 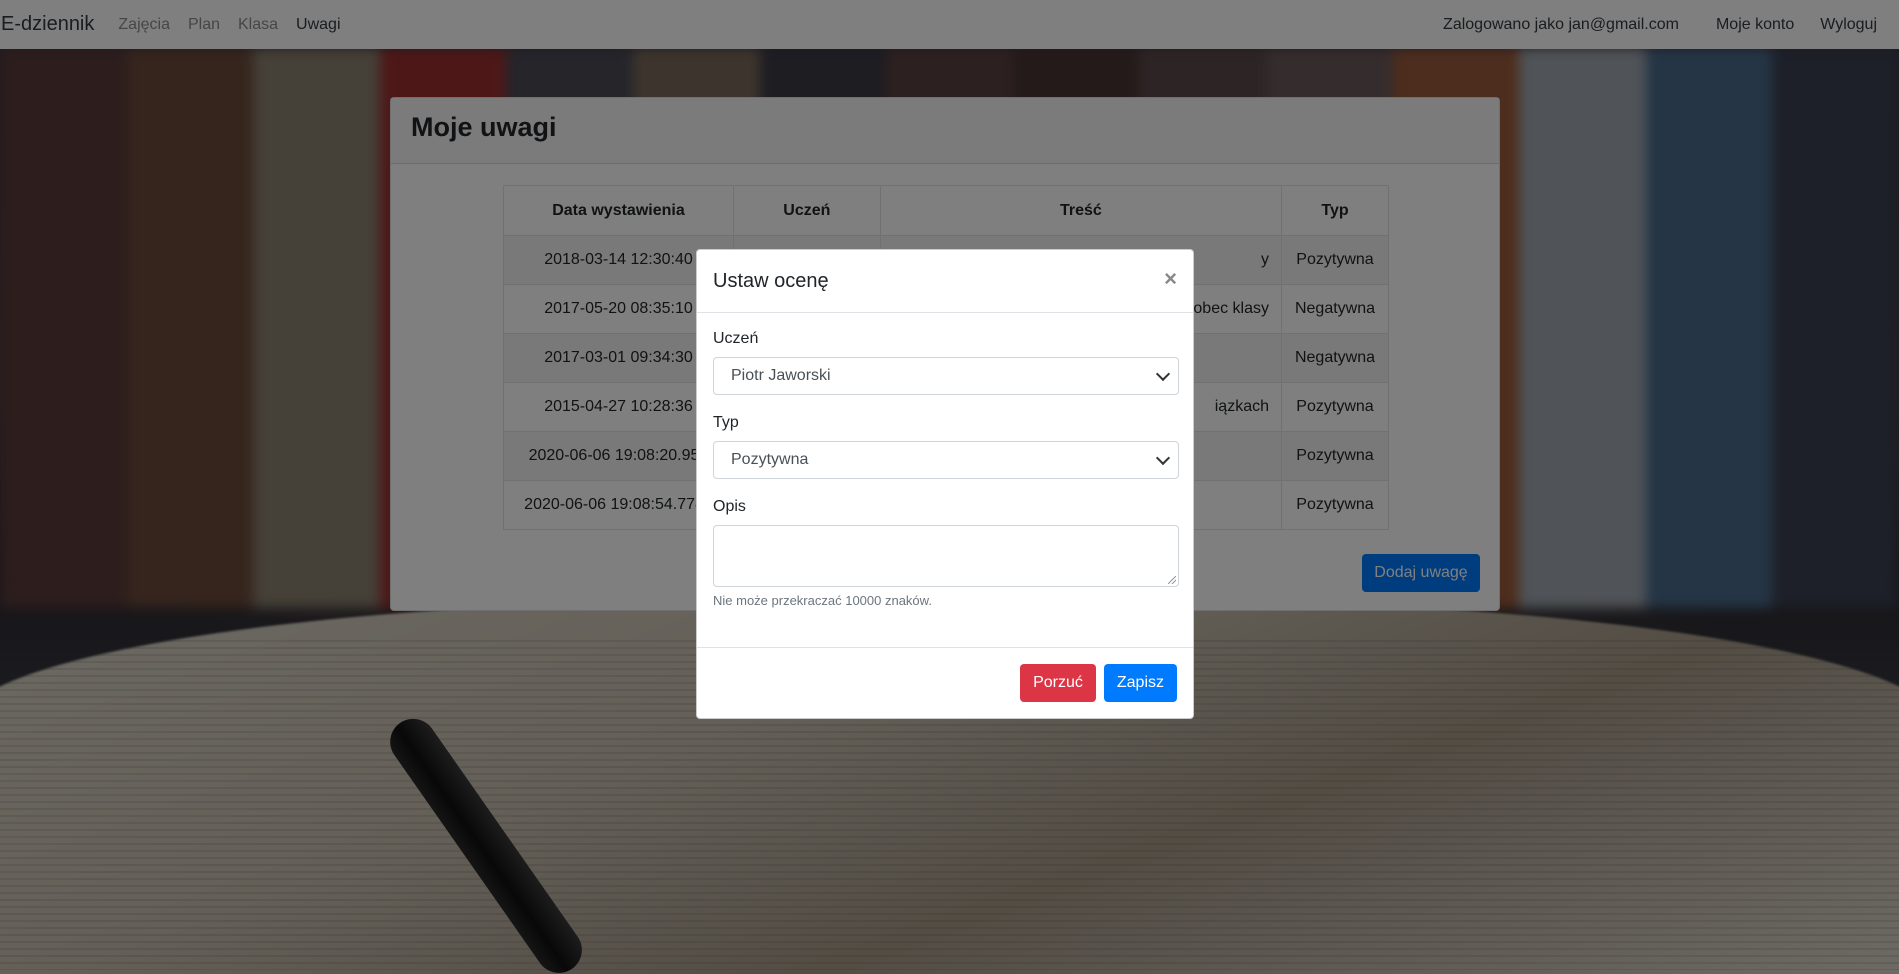 What do you see at coordinates (771, 280) in the screenshot?
I see `modal-title: Ustaw ocenę` at bounding box center [771, 280].